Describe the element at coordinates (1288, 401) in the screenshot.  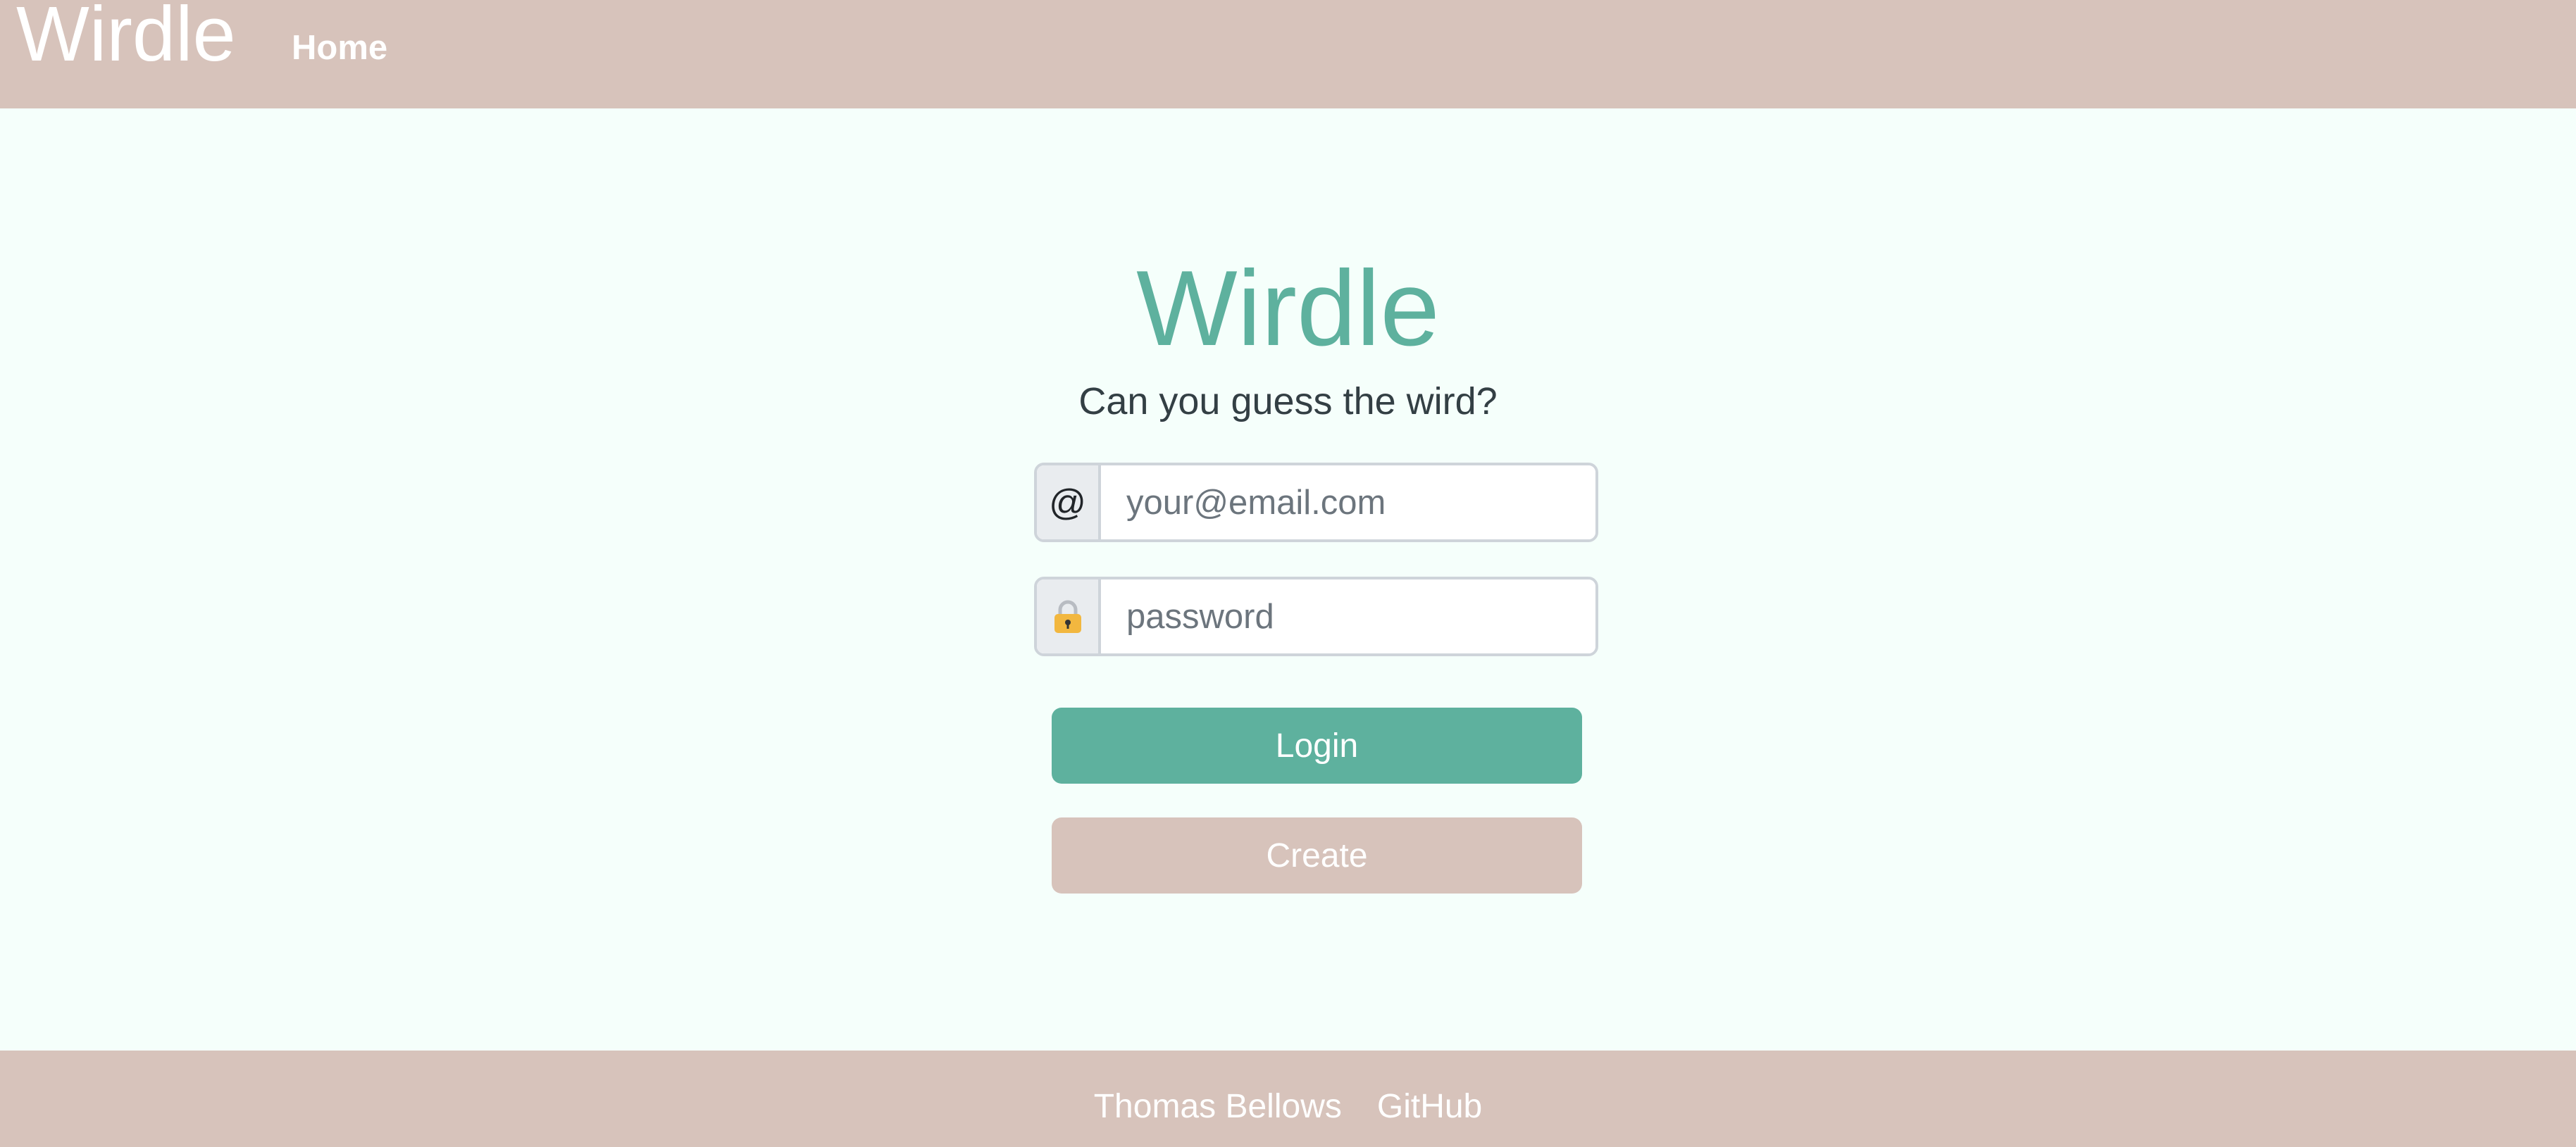
I see `page-subtitle: Can you guess the wird?` at that location.